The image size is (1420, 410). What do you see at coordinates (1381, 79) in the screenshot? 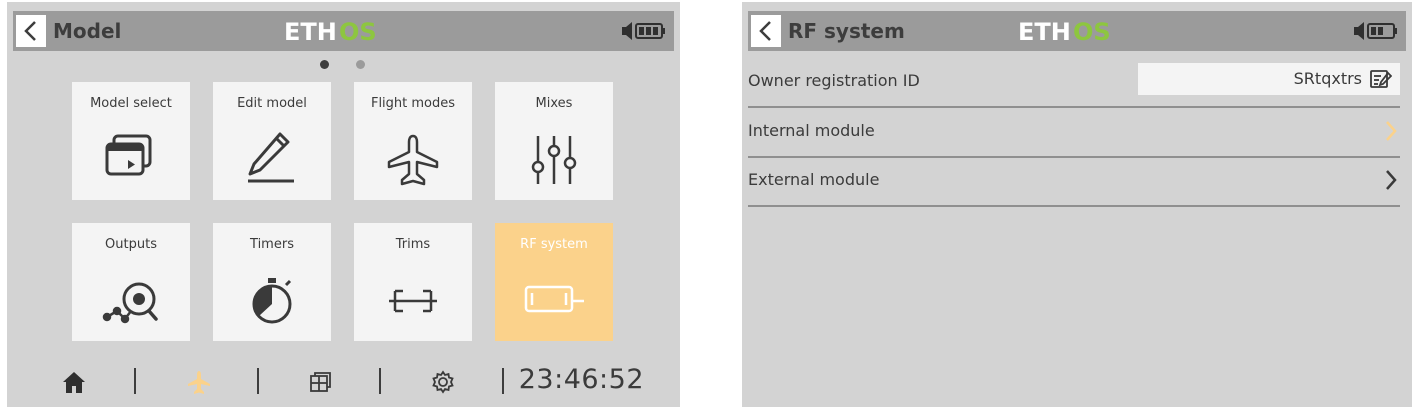
I see `edit-icon` at bounding box center [1381, 79].